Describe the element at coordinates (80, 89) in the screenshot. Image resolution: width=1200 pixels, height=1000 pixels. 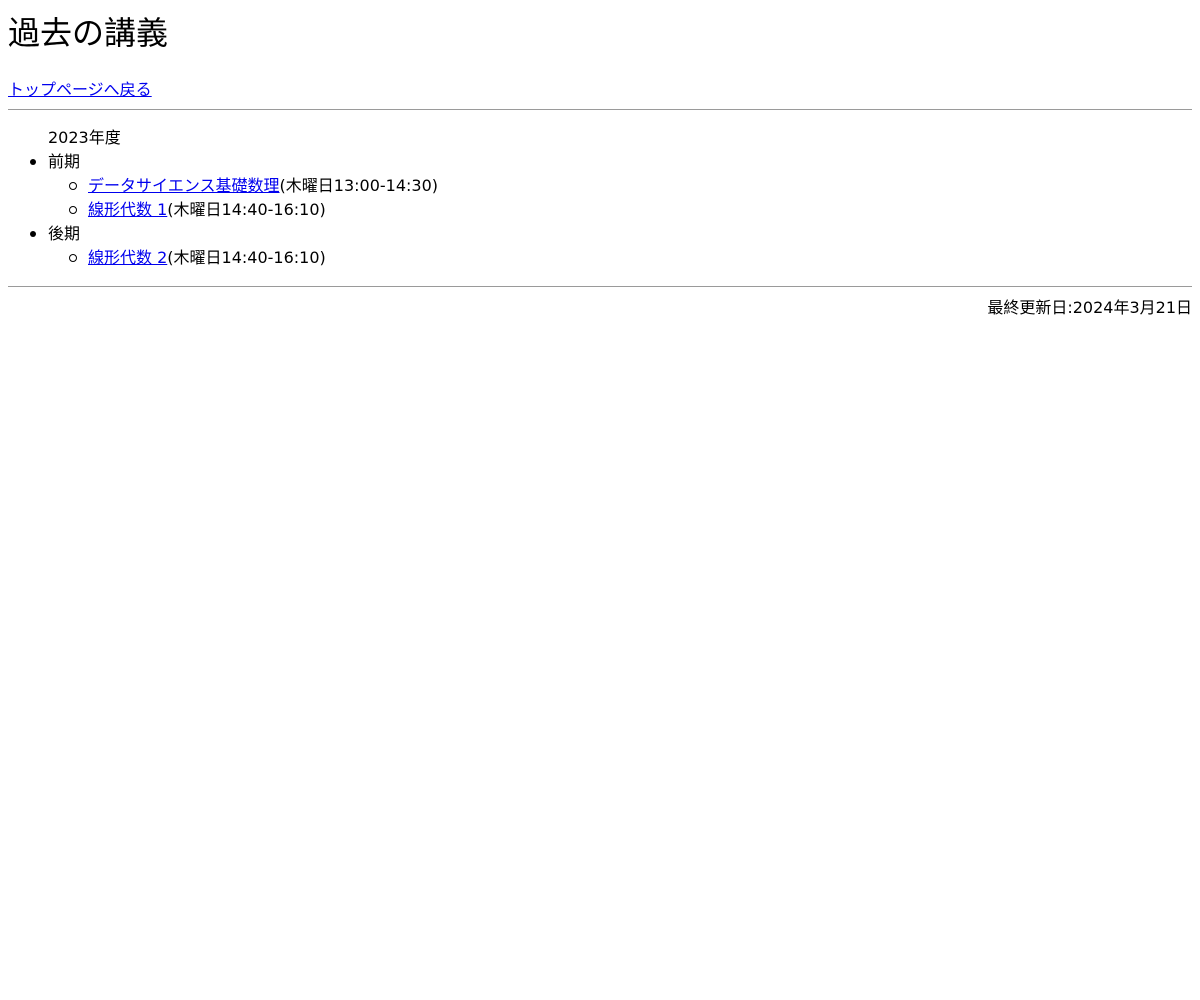
I see `back-to-top-link: トップページへ戻る` at that location.